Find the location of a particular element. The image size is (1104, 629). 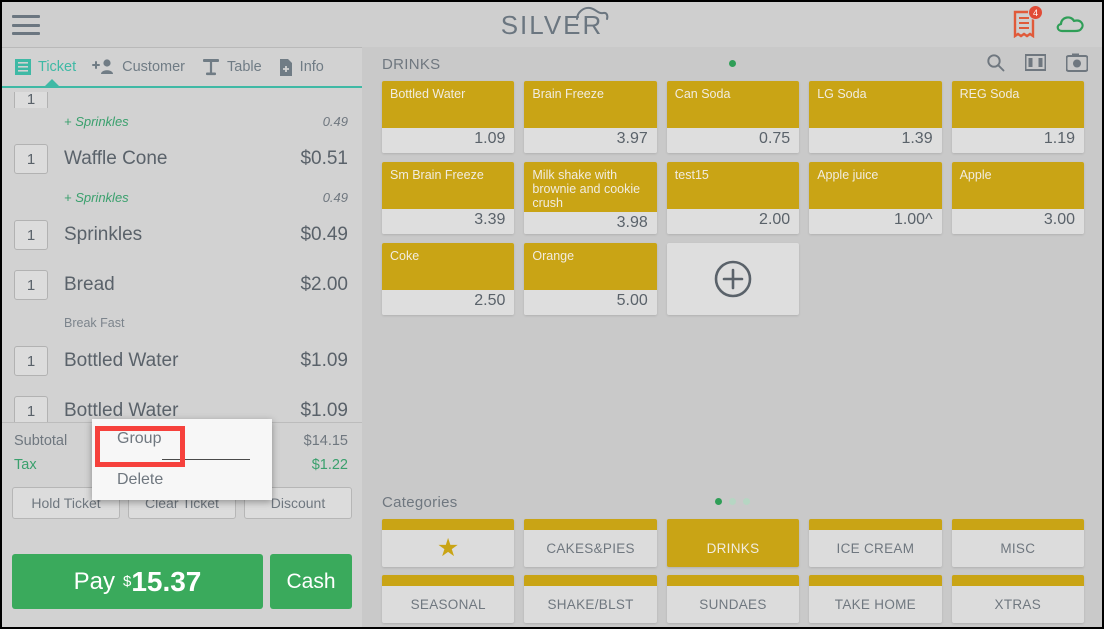

product-name: Apple juice is located at coordinates (848, 175).